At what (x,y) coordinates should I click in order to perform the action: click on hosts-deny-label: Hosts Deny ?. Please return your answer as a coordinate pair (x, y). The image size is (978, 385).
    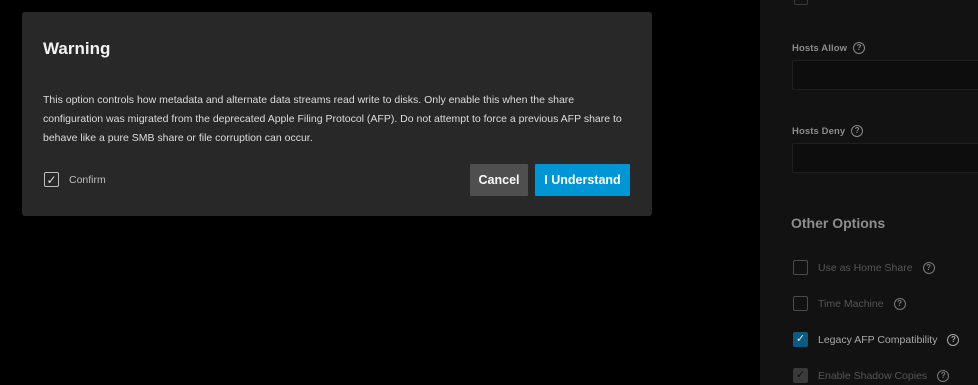
    Looking at the image, I should click on (828, 131).